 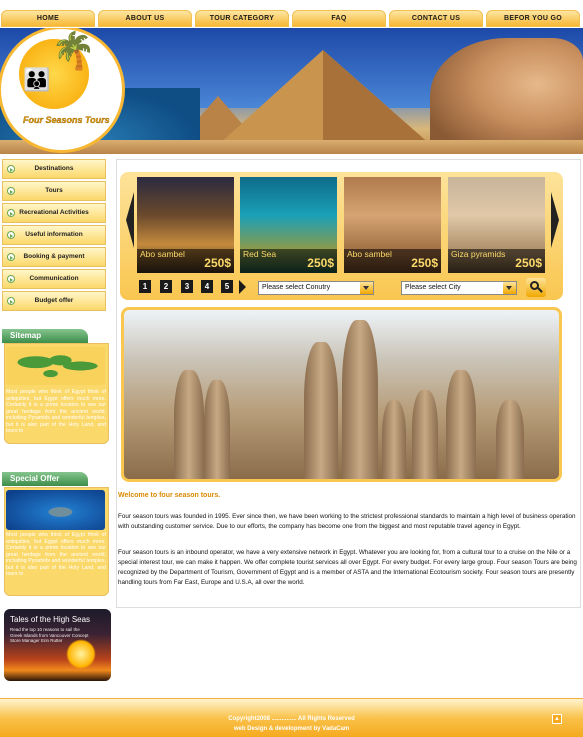 I want to click on site-logo: 🌴 👪 Four Seasons Tours, so click(x=62, y=90).